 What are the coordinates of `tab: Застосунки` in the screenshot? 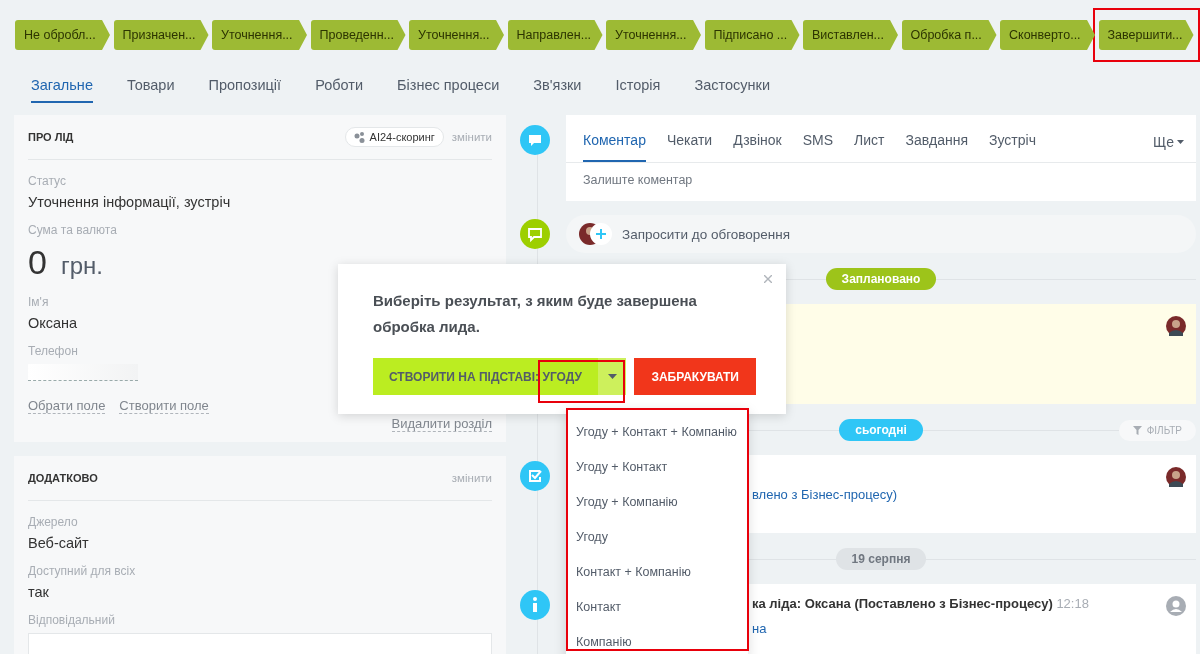 It's located at (732, 90).